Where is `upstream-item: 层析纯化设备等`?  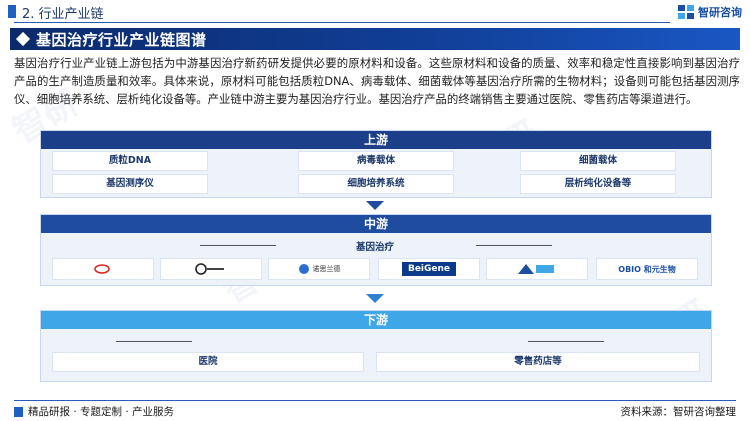 upstream-item: 层析纯化设备等 is located at coordinates (598, 184).